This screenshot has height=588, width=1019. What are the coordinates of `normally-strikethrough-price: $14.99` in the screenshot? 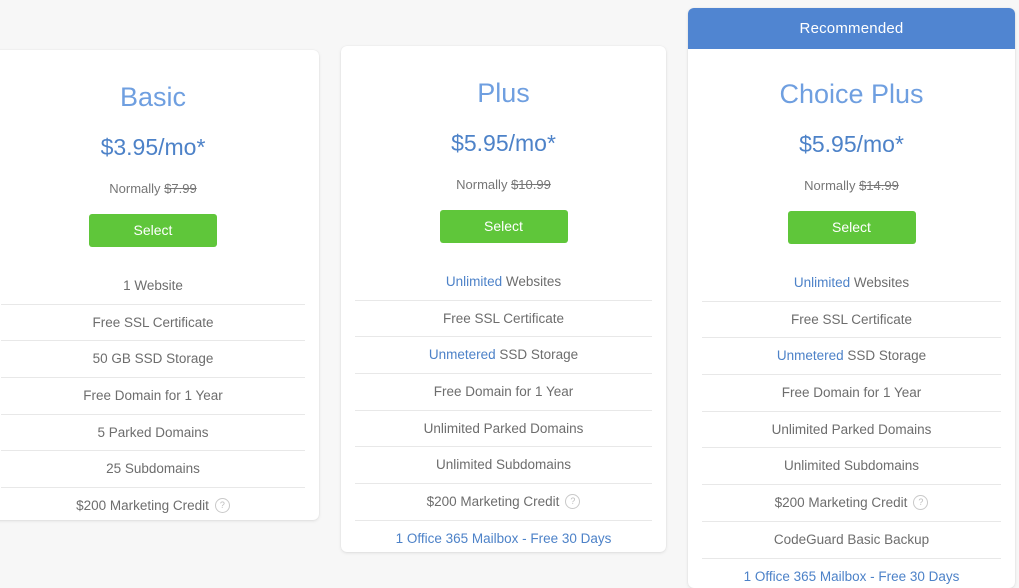 It's located at (879, 185).